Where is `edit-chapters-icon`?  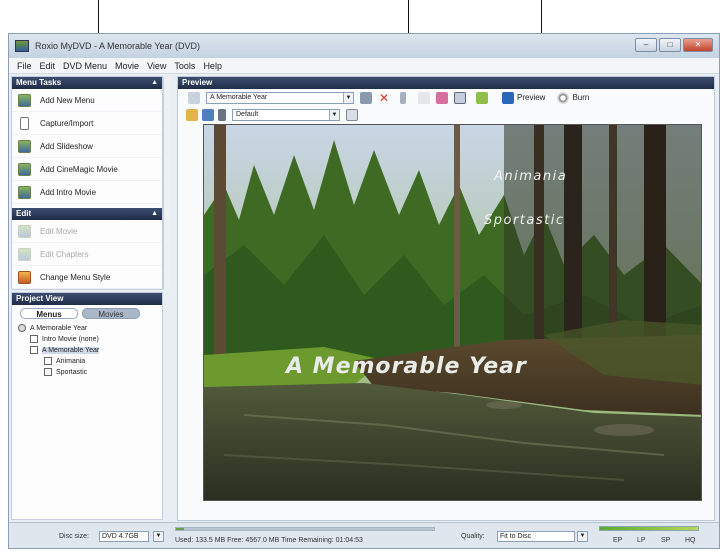 edit-chapters-icon is located at coordinates (24, 254).